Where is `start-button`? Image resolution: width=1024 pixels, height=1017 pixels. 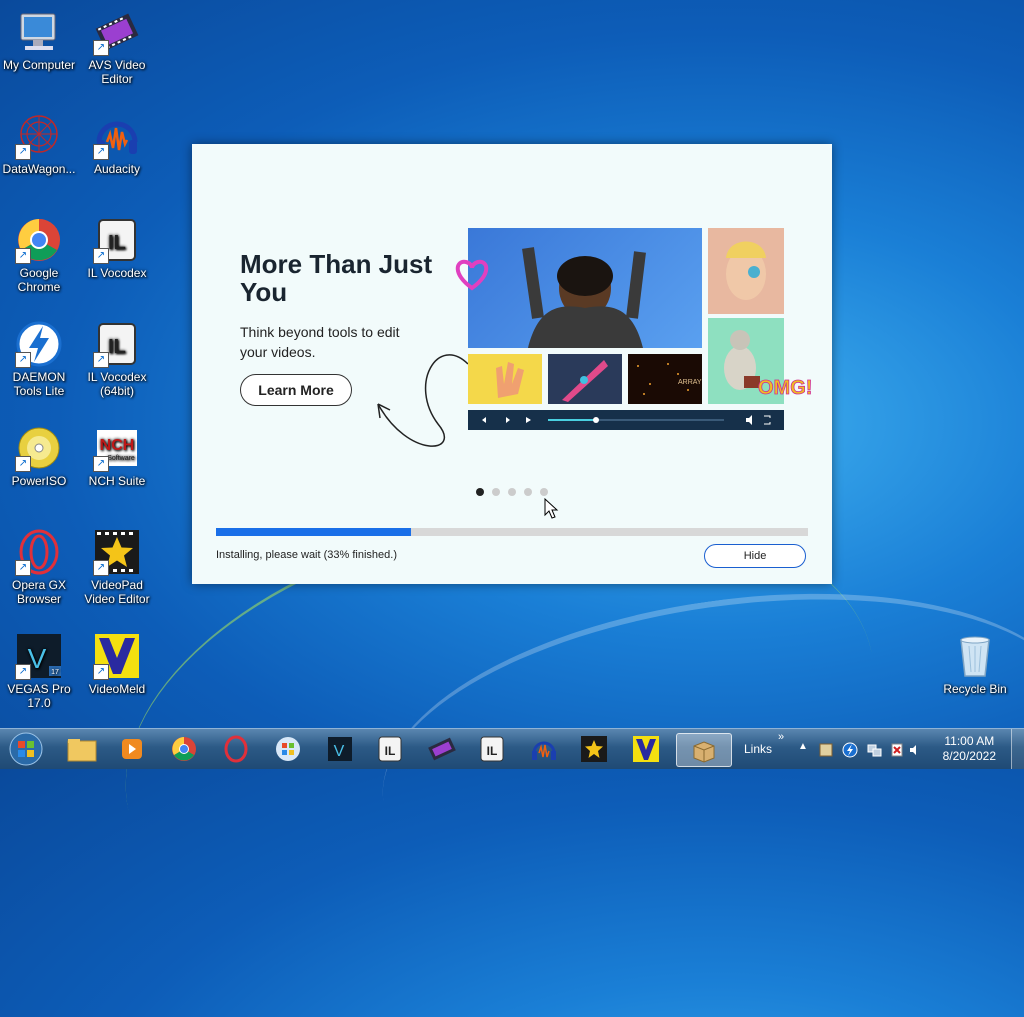
start-button is located at coordinates (26, 749).